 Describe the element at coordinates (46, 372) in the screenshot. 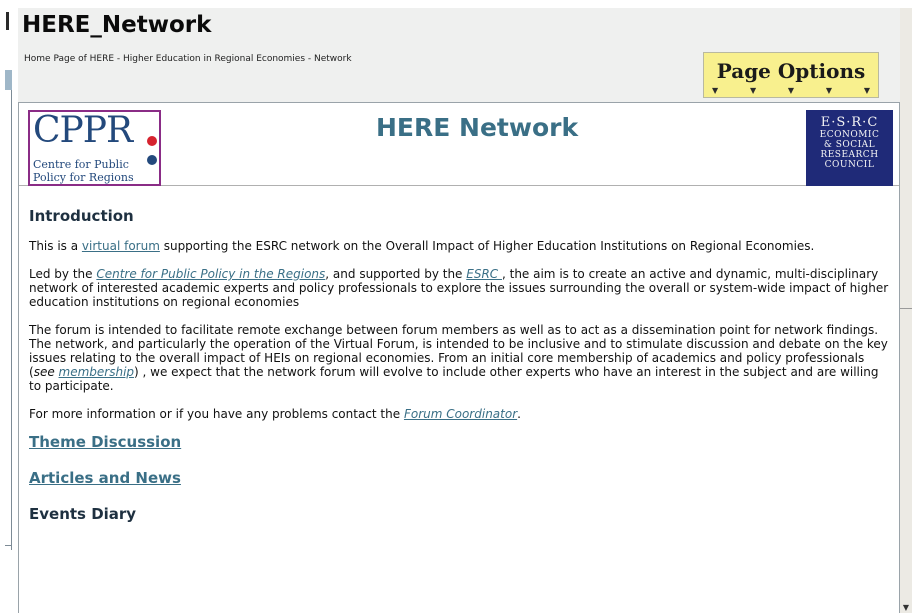

I see `text: see` at that location.